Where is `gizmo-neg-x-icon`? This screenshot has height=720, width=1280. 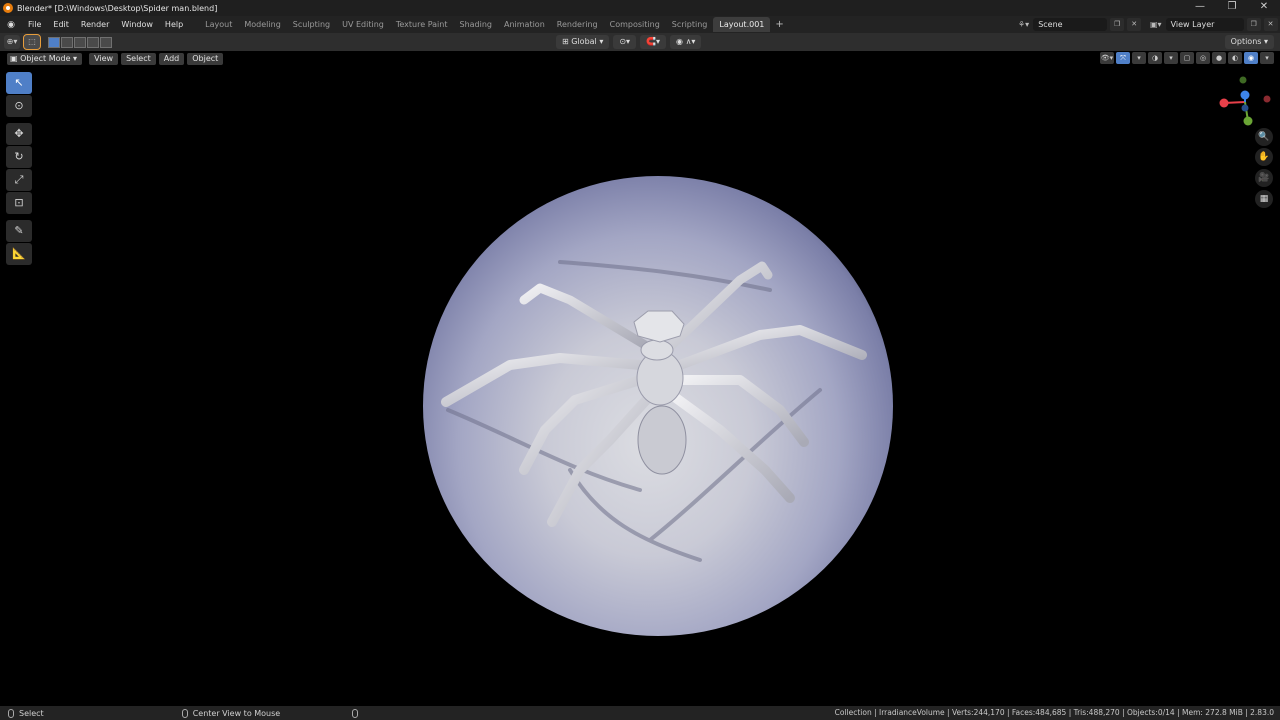 gizmo-neg-x-icon is located at coordinates (1267, 99).